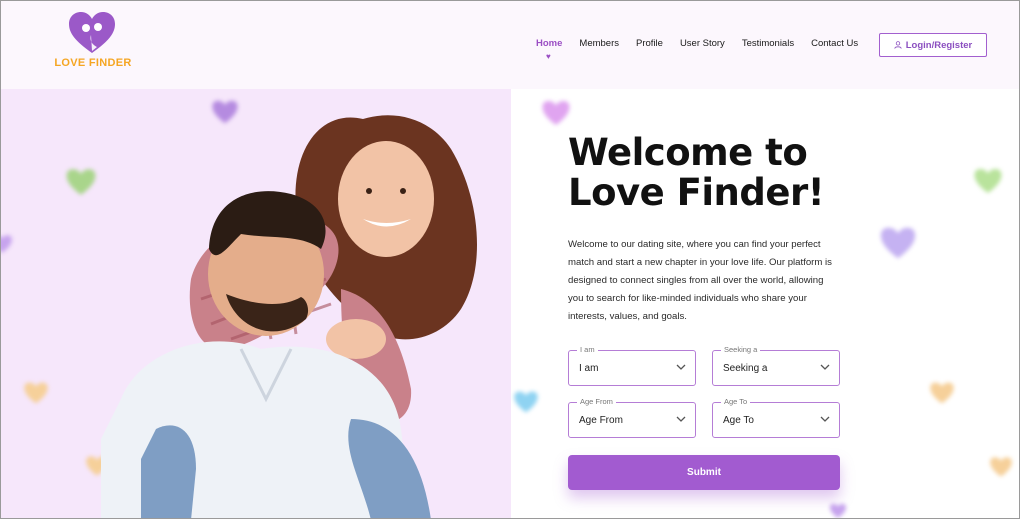 The image size is (1020, 519). Describe the element at coordinates (93, 63) in the screenshot. I see `brand-name: LOVE FINDER` at that location.